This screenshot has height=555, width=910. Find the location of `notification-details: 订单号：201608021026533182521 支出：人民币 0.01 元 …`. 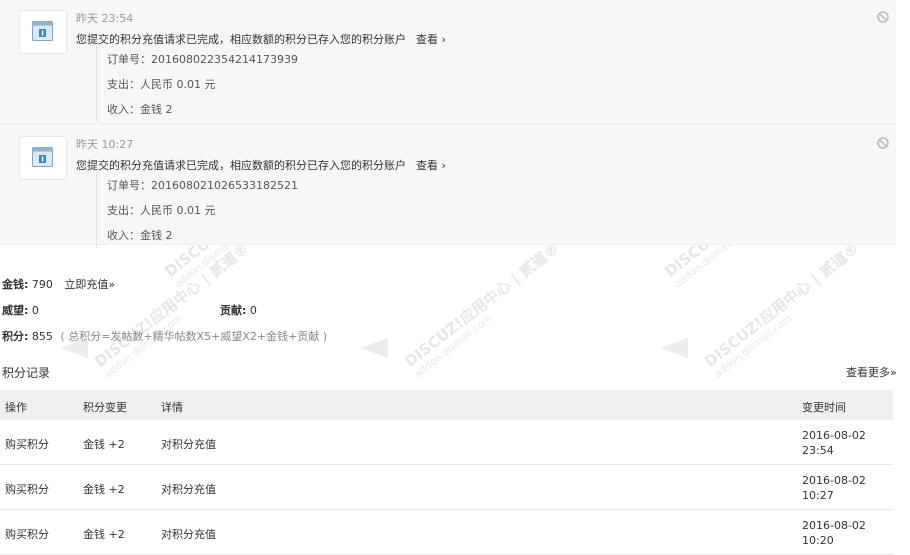

notification-details: 订单号：201608021026533182521 支出：人民币 0.01 元 … is located at coordinates (197, 210).